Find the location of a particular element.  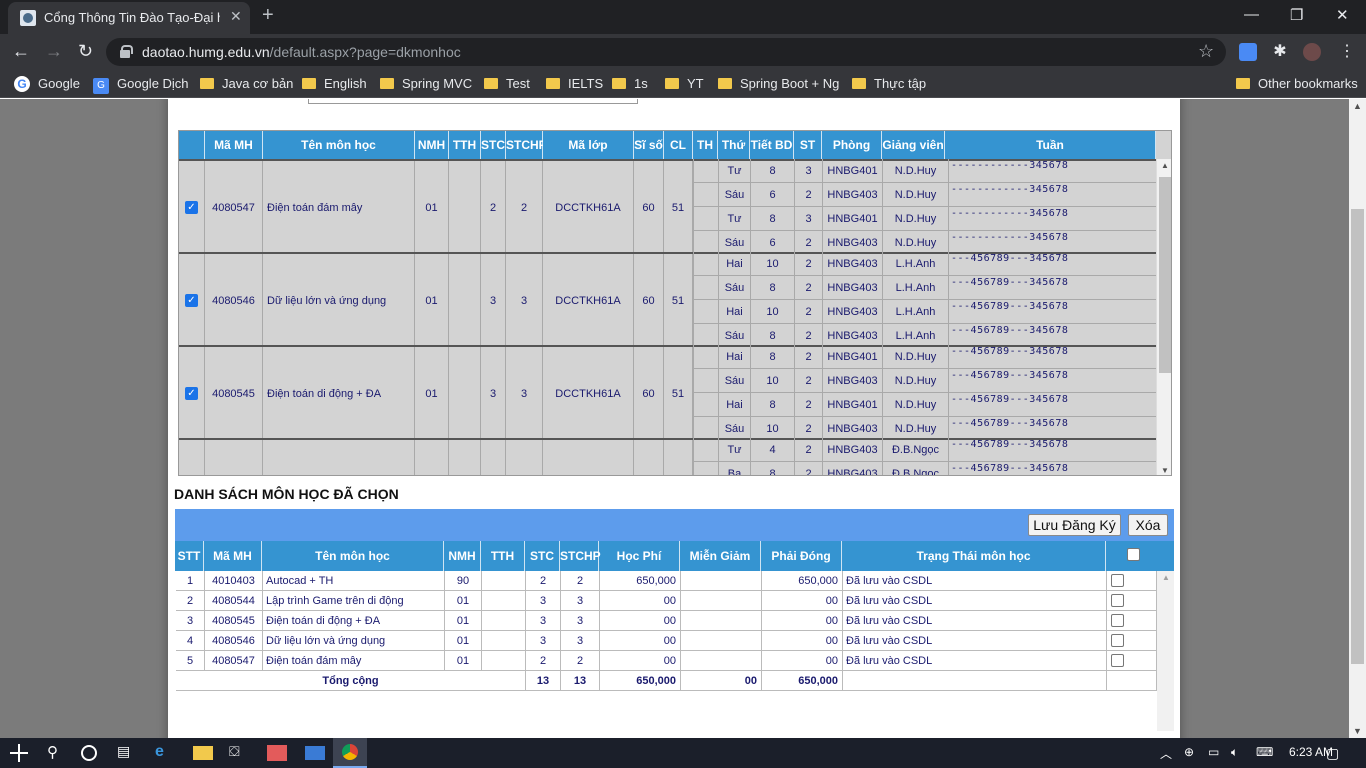

bookmark-yt: YT is located at coordinates (684, 83).